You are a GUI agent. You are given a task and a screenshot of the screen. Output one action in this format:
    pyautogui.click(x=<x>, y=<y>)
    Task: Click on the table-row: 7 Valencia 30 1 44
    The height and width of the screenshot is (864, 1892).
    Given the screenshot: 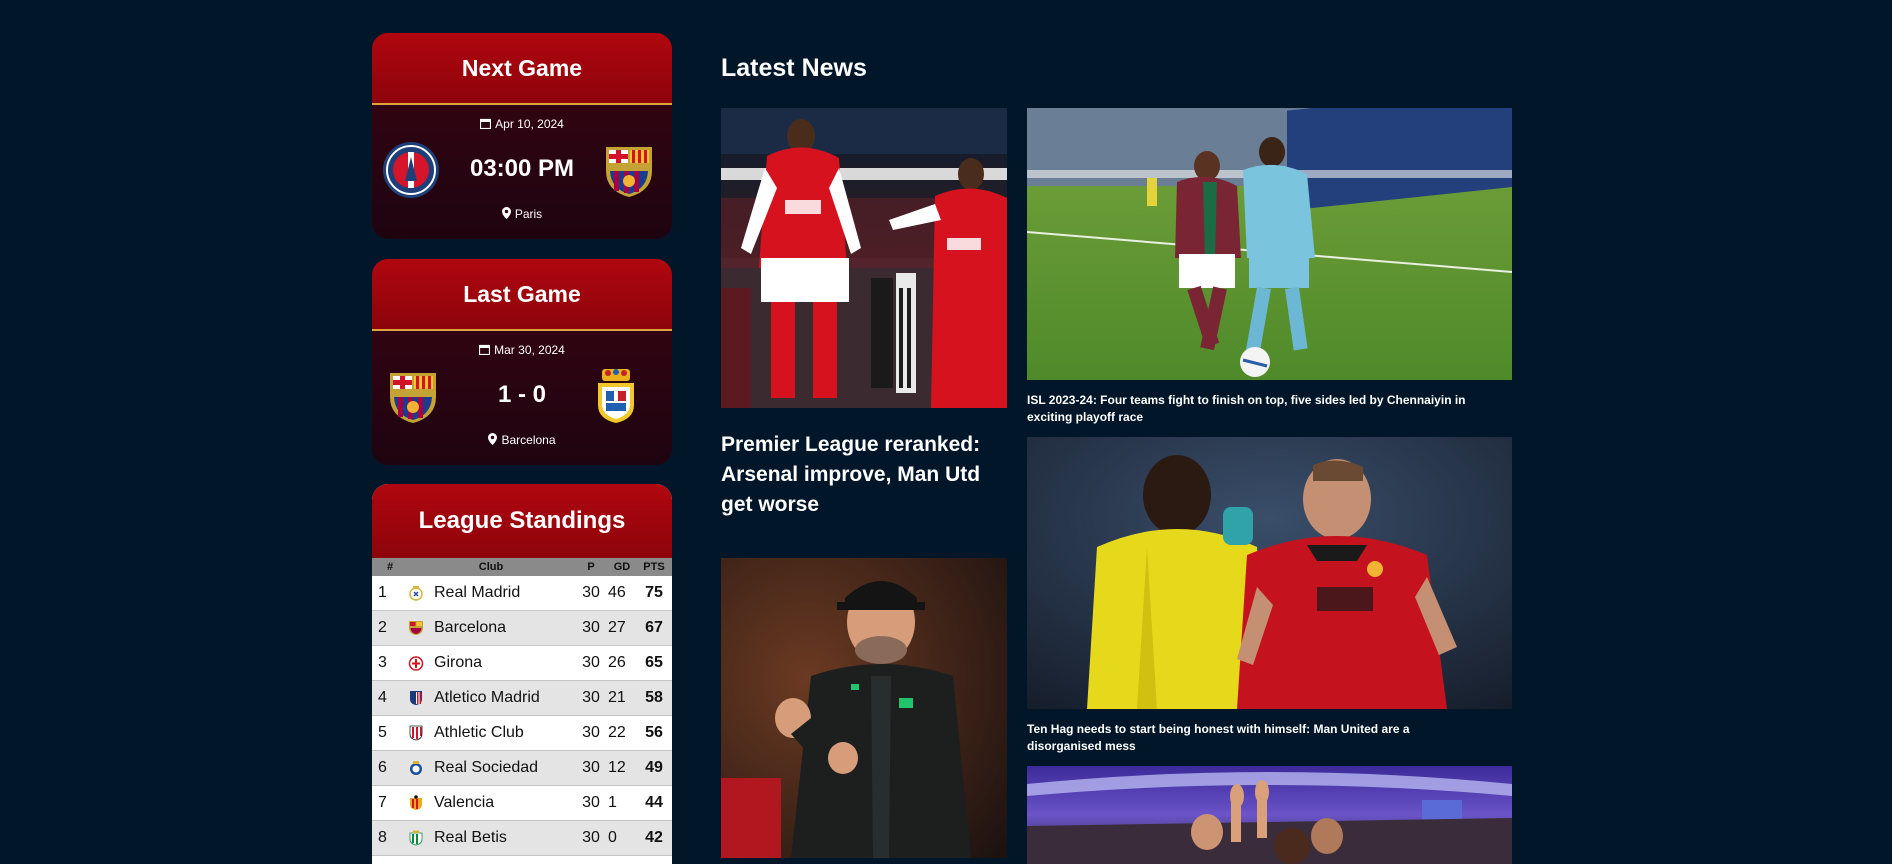 What is the action you would take?
    pyautogui.click(x=522, y=803)
    